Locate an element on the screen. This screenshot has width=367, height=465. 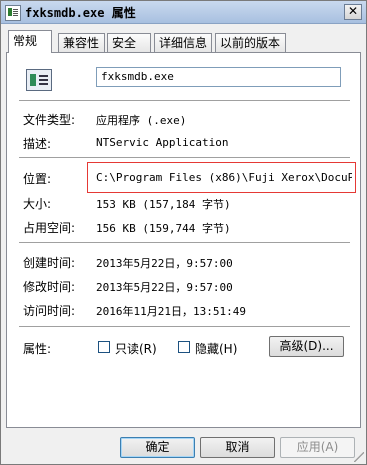
readonly-label: 只读(R) is located at coordinates (136, 348).